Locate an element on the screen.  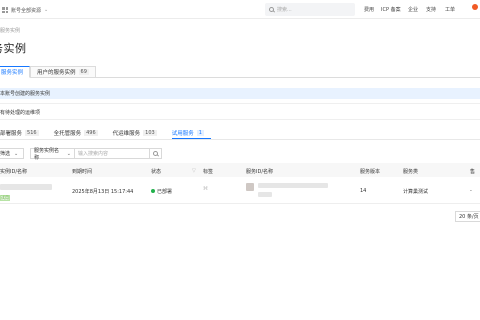
account-resource-selector: 账号全部资源 ⌄ is located at coordinates (25, 10).